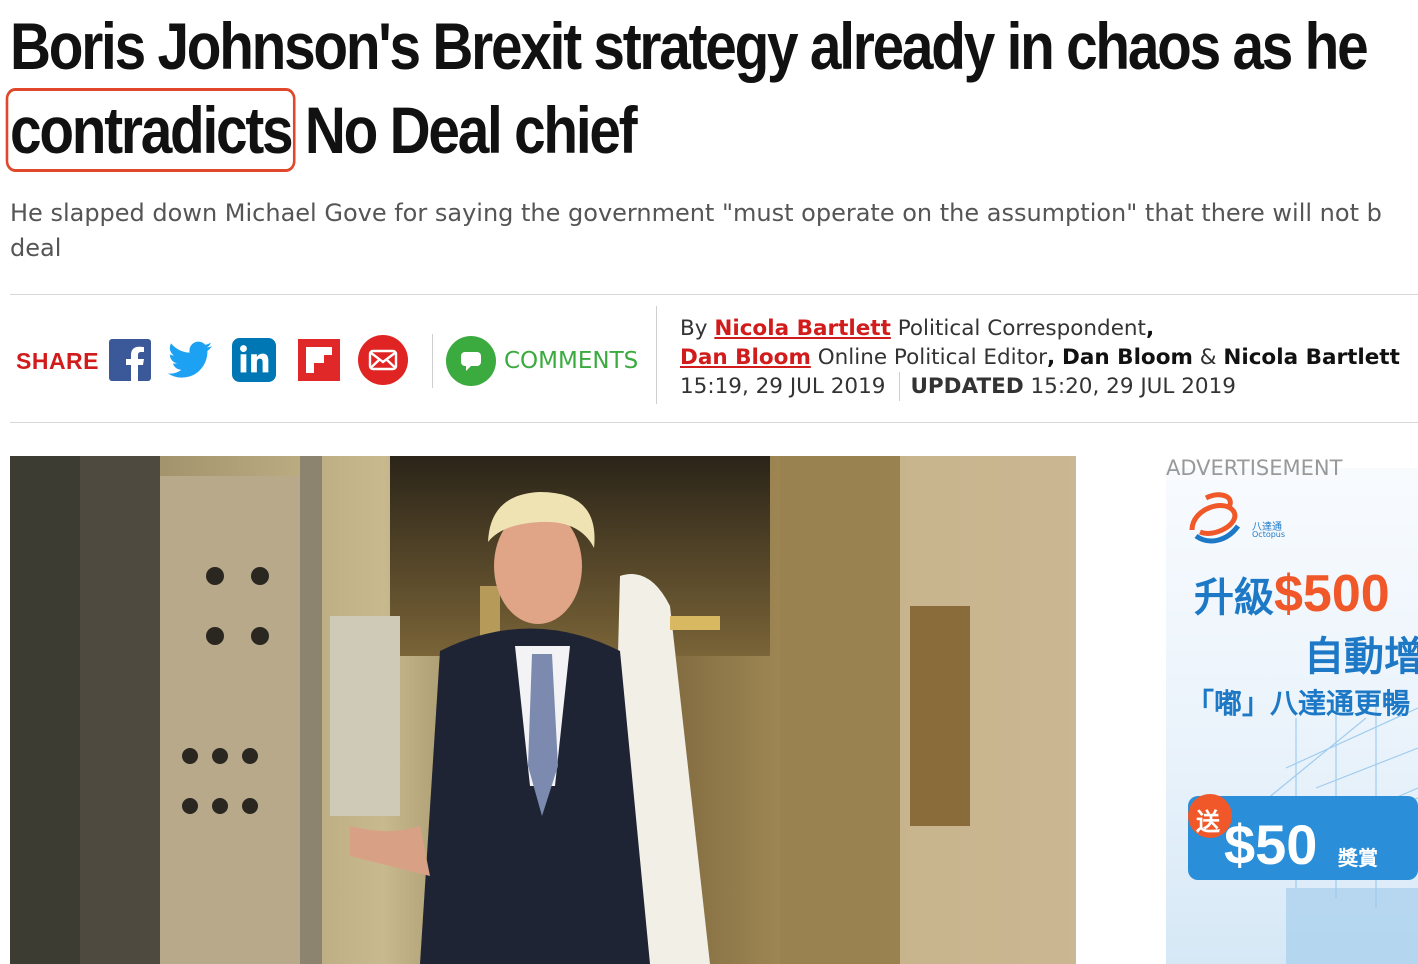 The image size is (1418, 964). Describe the element at coordinates (1271, 844) in the screenshot. I see `ad-reward-amount: $50` at that location.